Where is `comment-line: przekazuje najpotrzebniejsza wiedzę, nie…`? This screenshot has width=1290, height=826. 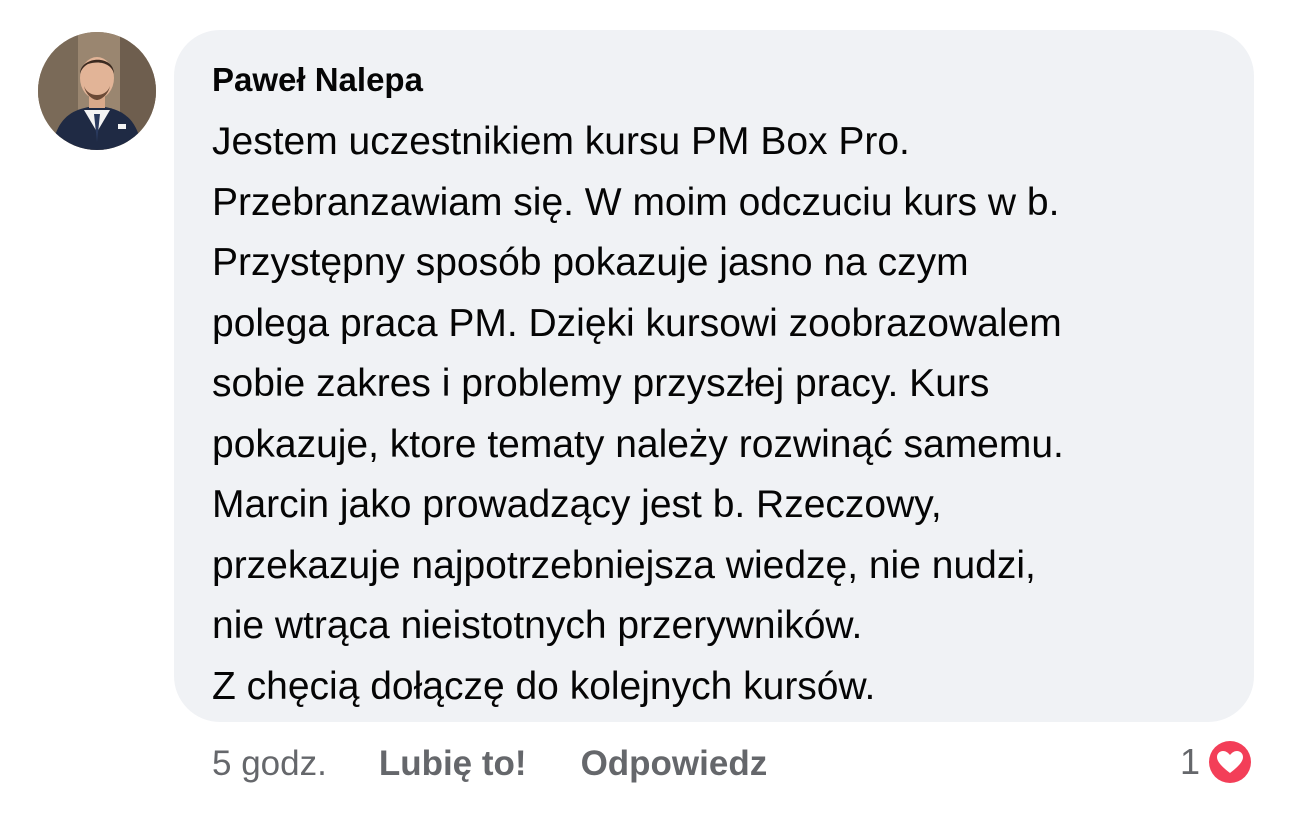
comment-line: przekazuje najpotrzebniejsza wiedzę, nie… is located at coordinates (624, 565).